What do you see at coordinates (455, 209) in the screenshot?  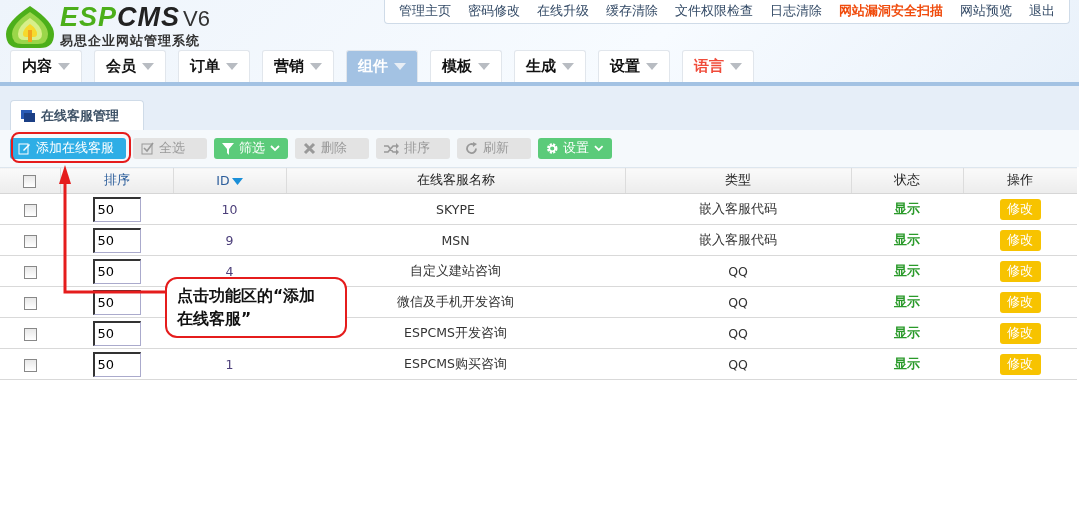 I see `service-name: SKYPE` at bounding box center [455, 209].